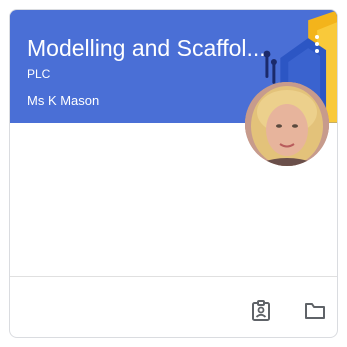 Image resolution: width=347 pixels, height=347 pixels. I want to click on class-section: PLC, so click(39, 74).